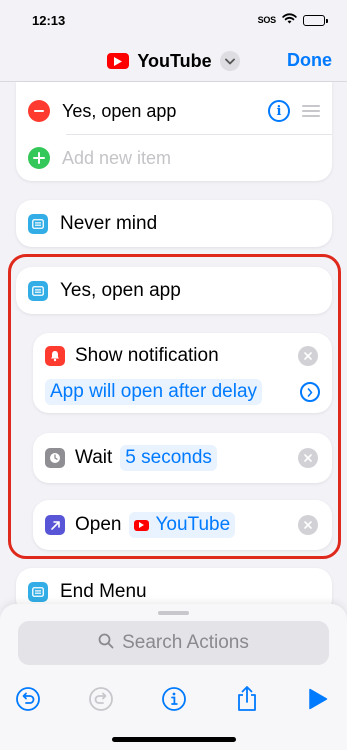 The image size is (347, 750). Describe the element at coordinates (315, 20) in the screenshot. I see `battery-icon` at that location.